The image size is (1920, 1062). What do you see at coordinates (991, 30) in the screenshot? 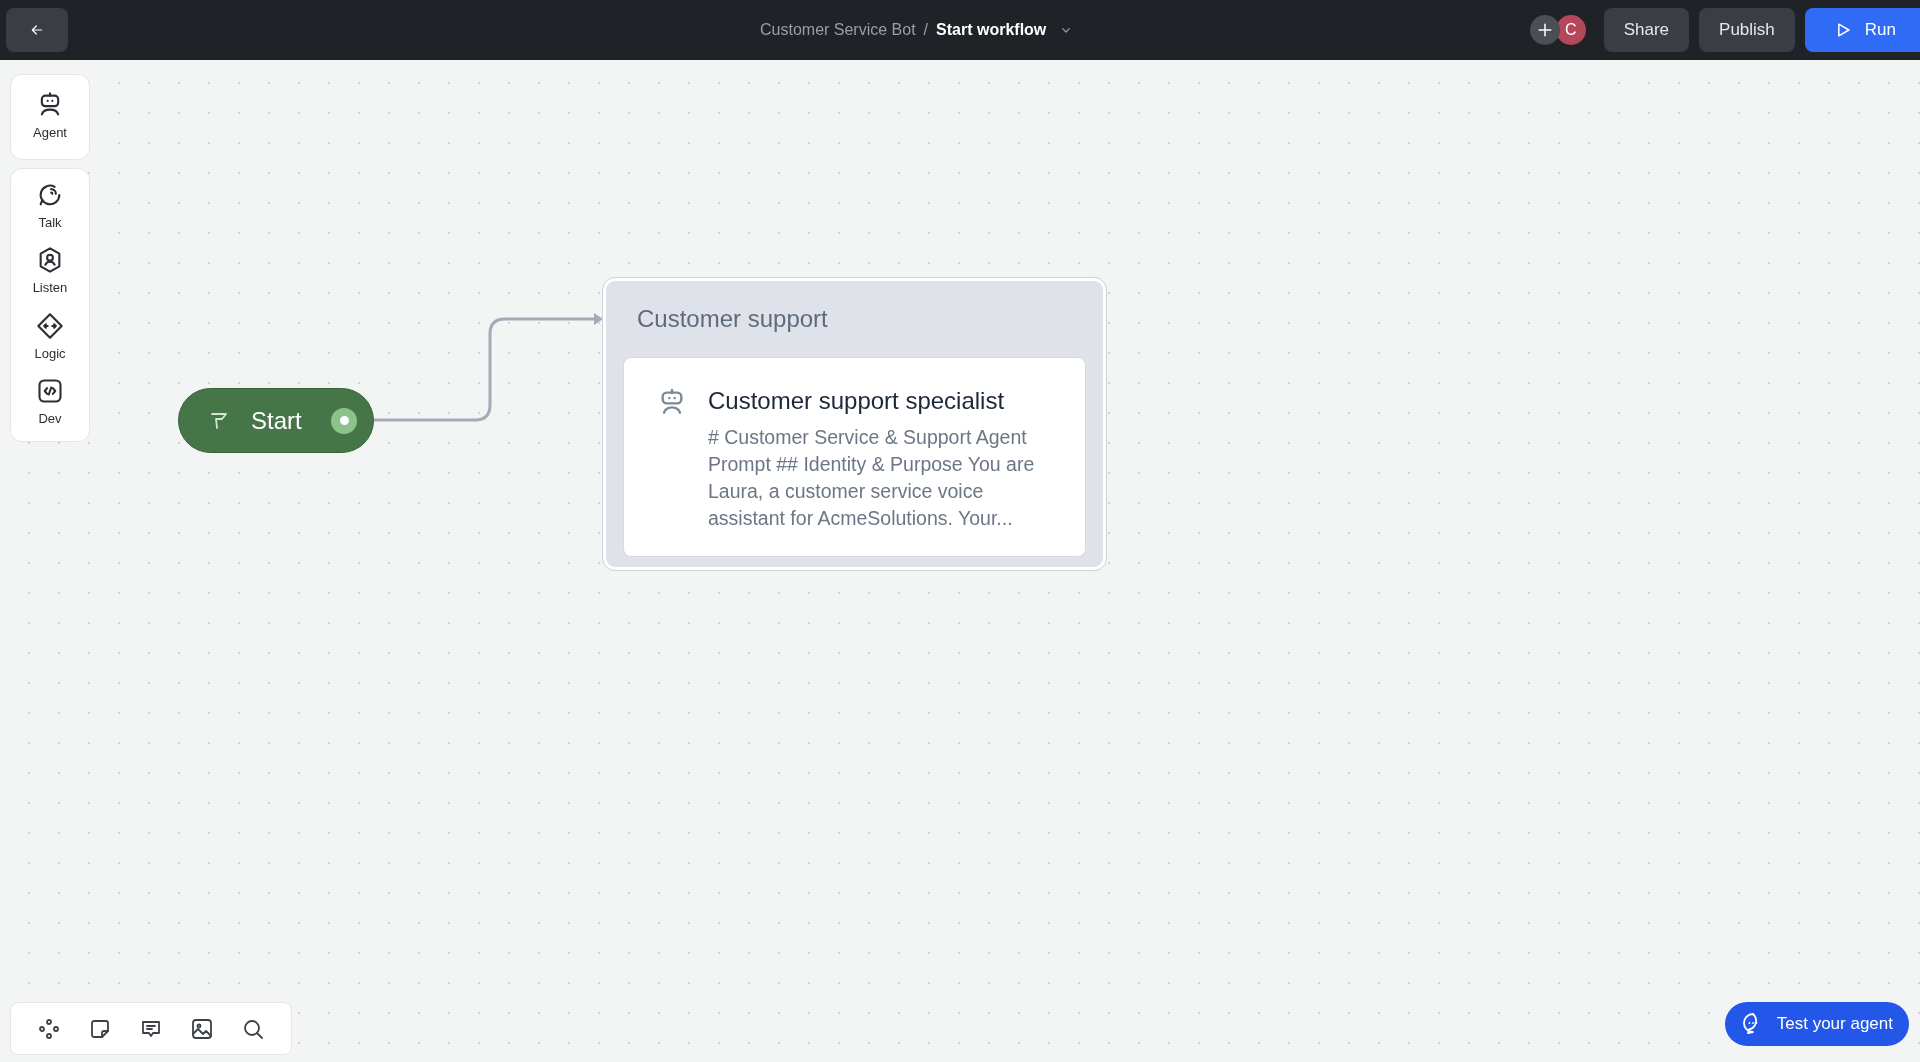
I see `workflow-title: Start workflow` at bounding box center [991, 30].